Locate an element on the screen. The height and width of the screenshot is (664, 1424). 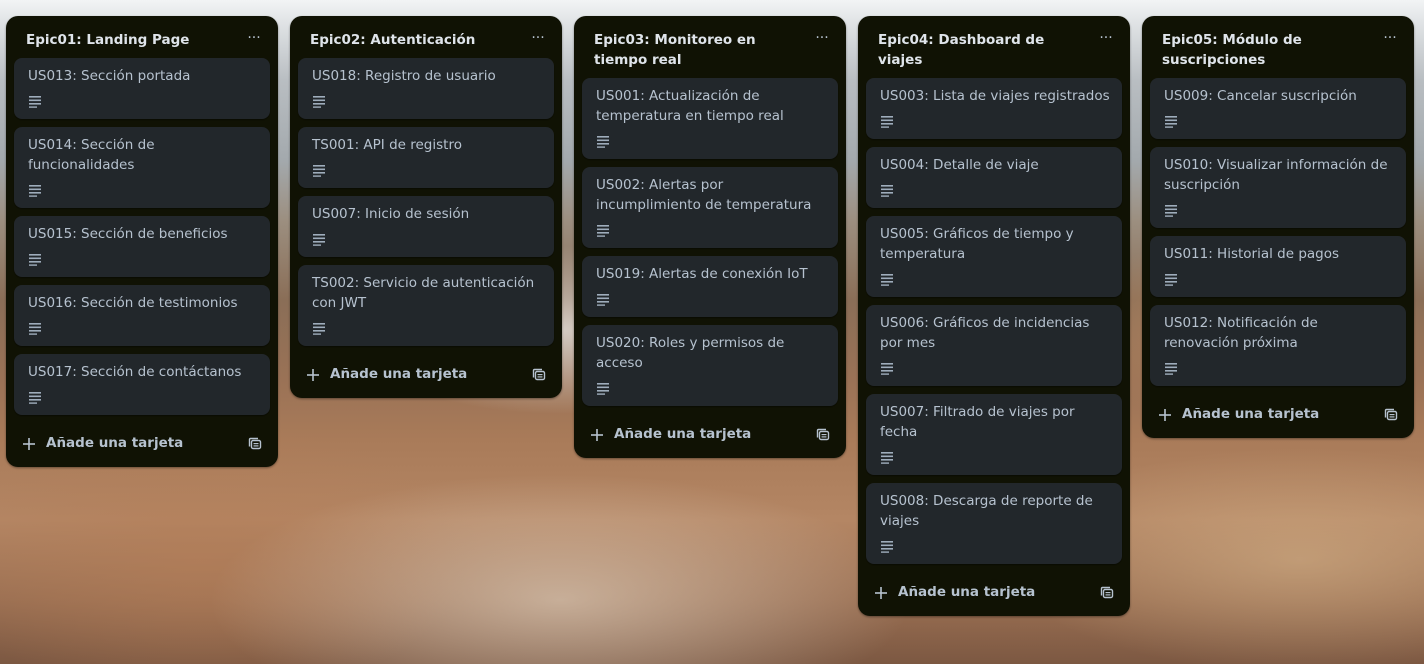
list-title: Epic05: Módulo de suscripciones is located at coordinates (1266, 50).